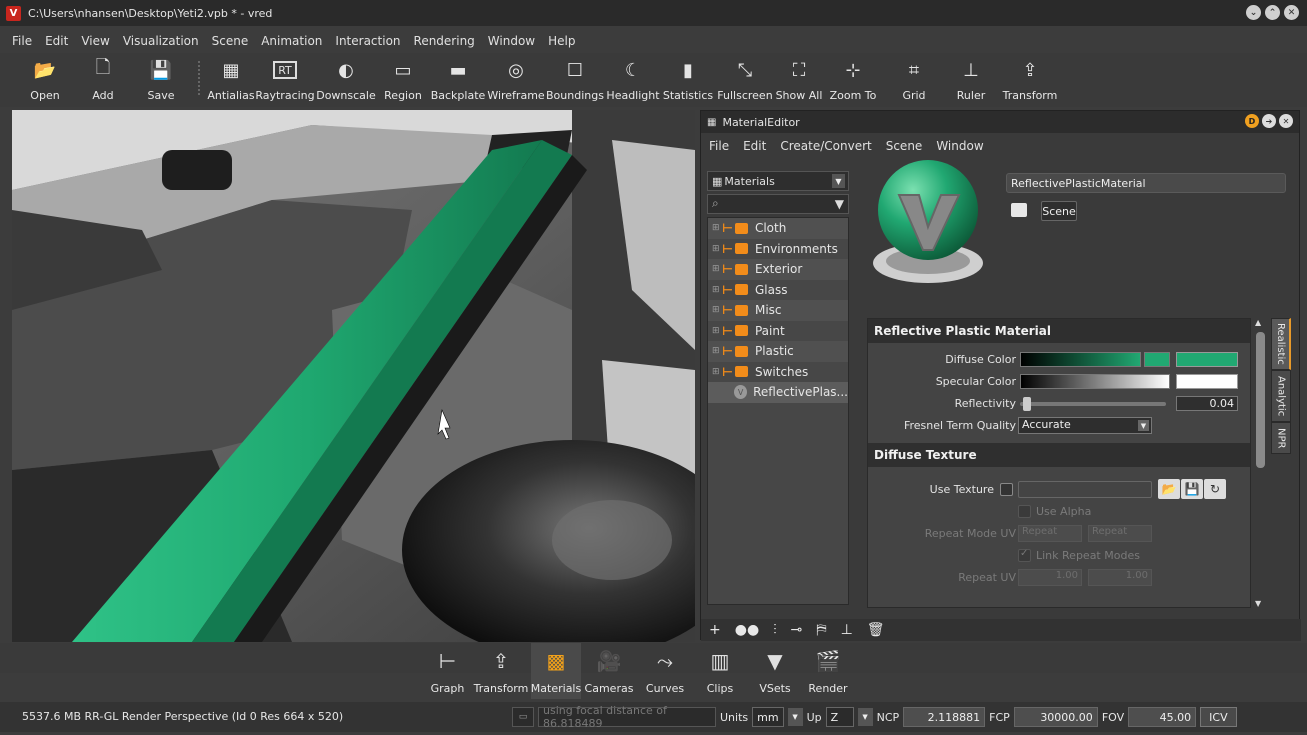  Describe the element at coordinates (1260, 400) in the screenshot. I see `scroll-thumb` at that location.